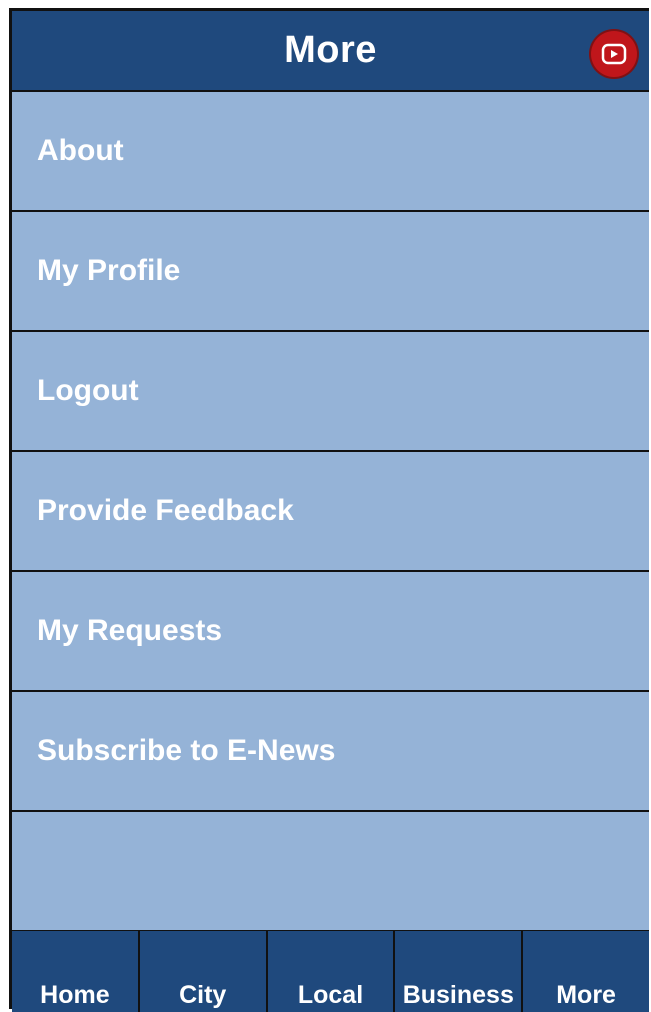 Image resolution: width=651 pixels, height=1012 pixels. I want to click on tab-label: Local, so click(330, 995).